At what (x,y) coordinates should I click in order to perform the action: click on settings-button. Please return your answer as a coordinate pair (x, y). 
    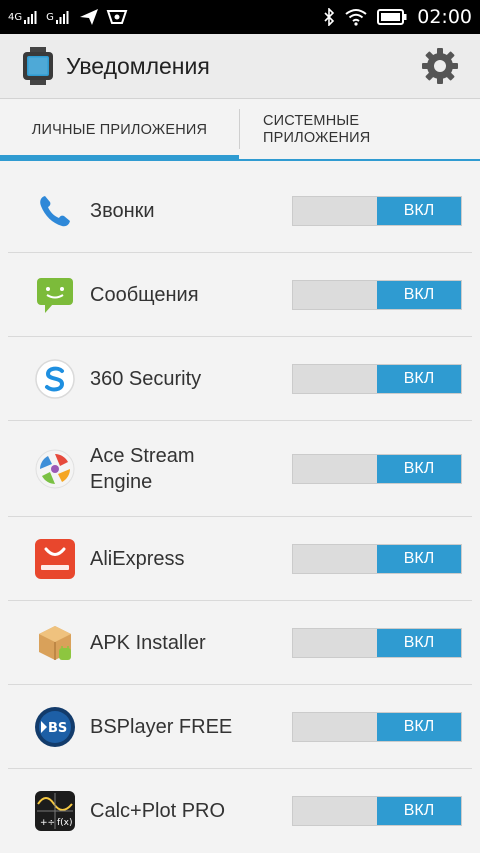
    Looking at the image, I should click on (440, 66).